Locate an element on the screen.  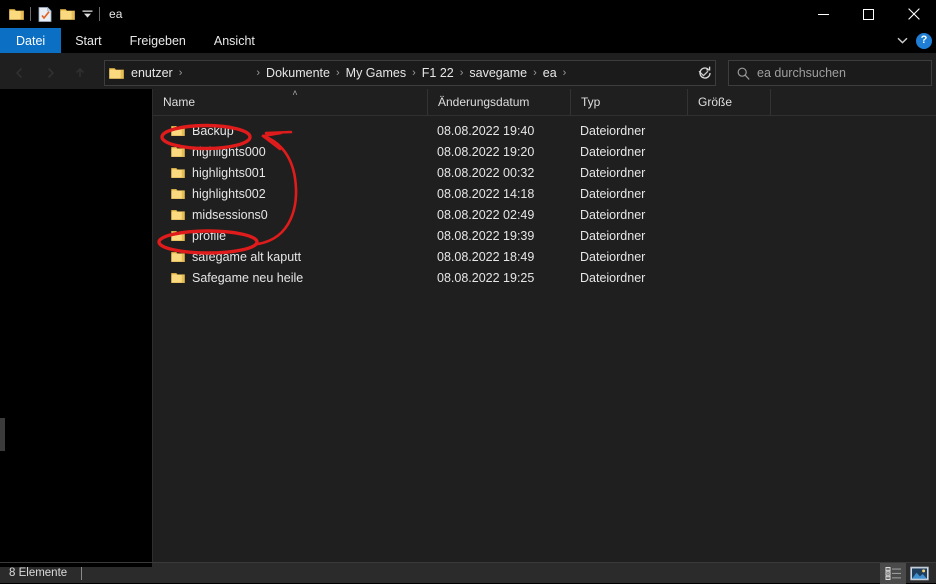
help-button: ? is located at coordinates (924, 40).